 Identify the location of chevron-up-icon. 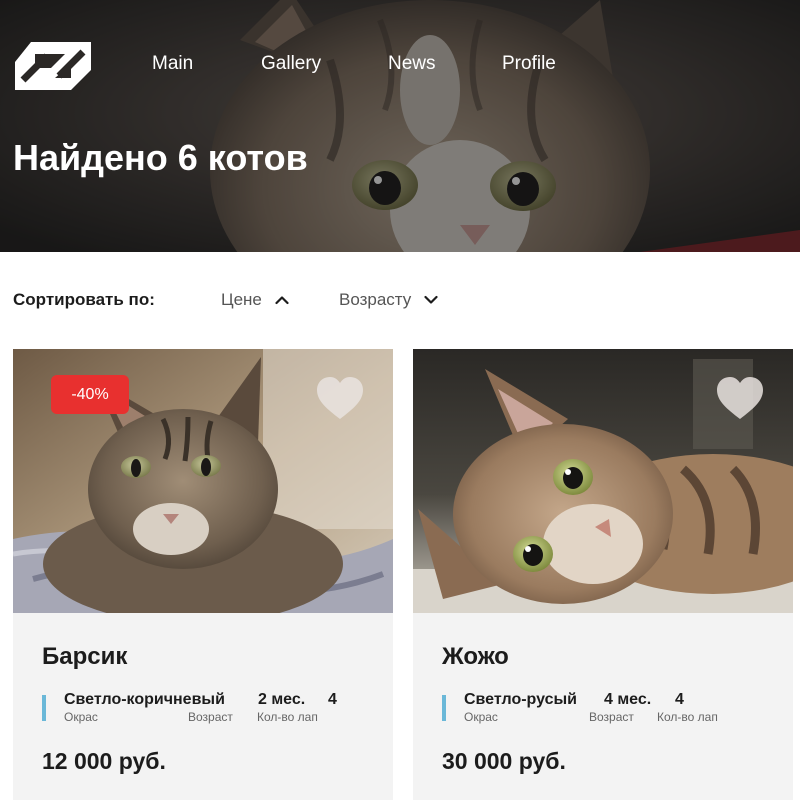
(282, 300).